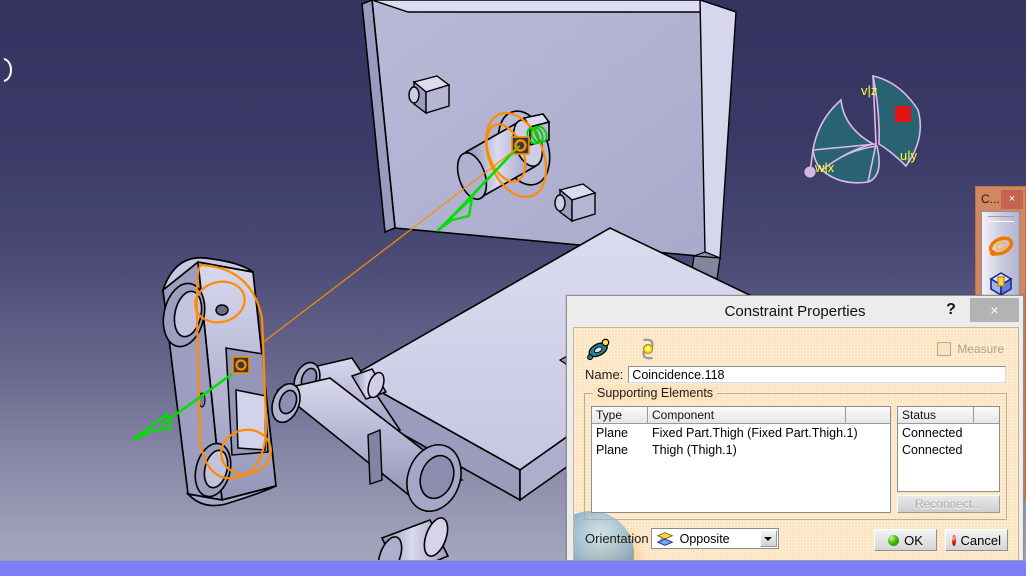 The height and width of the screenshot is (576, 1026). I want to click on compass-label-uy: u|y, so click(909, 155).